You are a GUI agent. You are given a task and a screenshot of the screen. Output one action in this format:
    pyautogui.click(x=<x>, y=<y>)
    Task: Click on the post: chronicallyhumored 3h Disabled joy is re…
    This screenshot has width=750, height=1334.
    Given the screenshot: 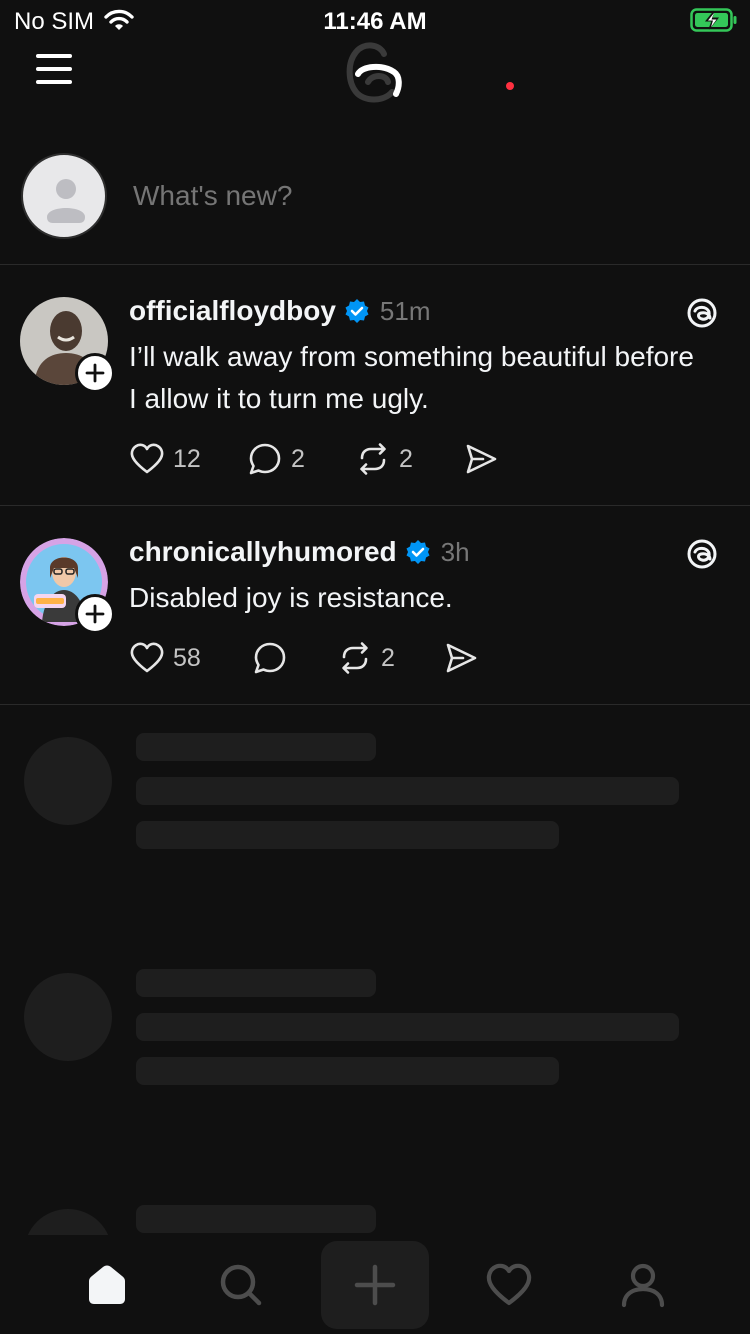 What is the action you would take?
    pyautogui.click(x=375, y=605)
    